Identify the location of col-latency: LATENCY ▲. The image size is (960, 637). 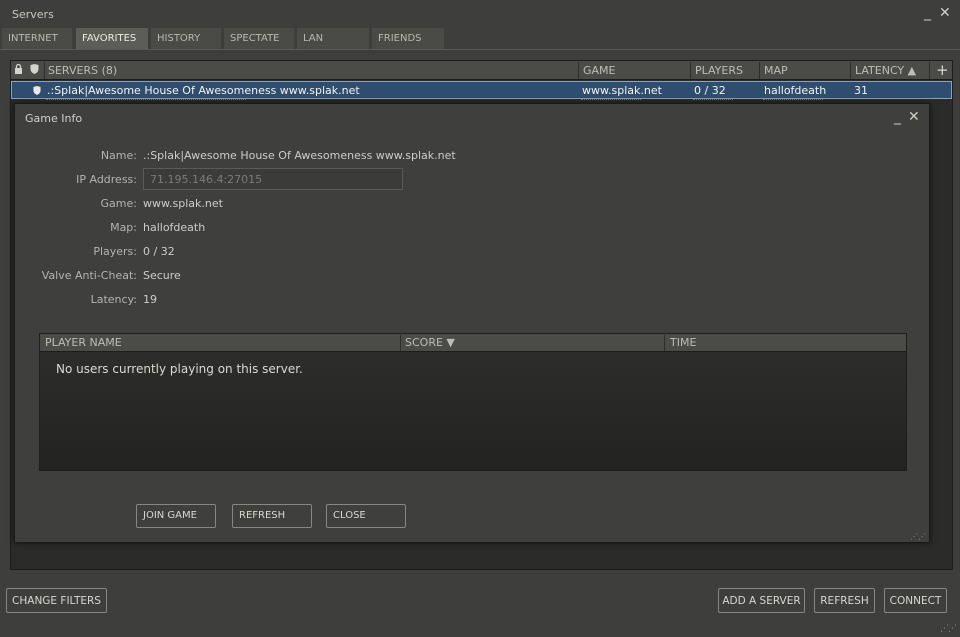
(885, 70).